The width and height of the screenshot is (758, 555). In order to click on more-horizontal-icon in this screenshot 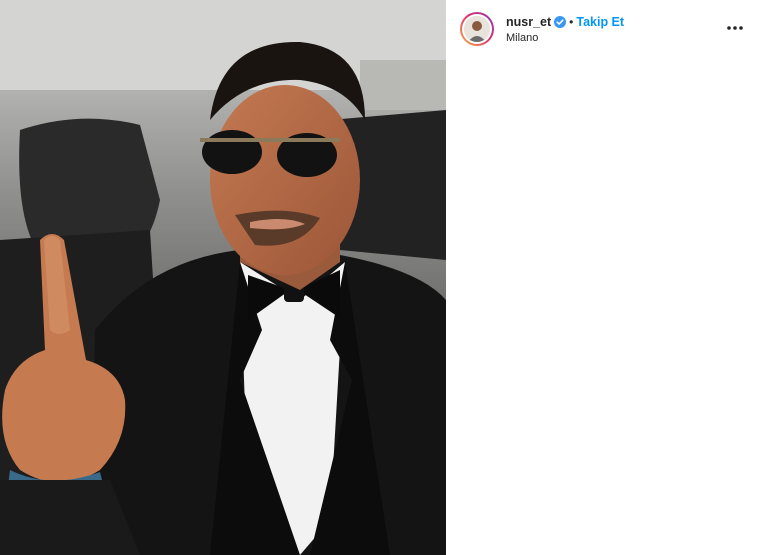, I will do `click(735, 28)`.